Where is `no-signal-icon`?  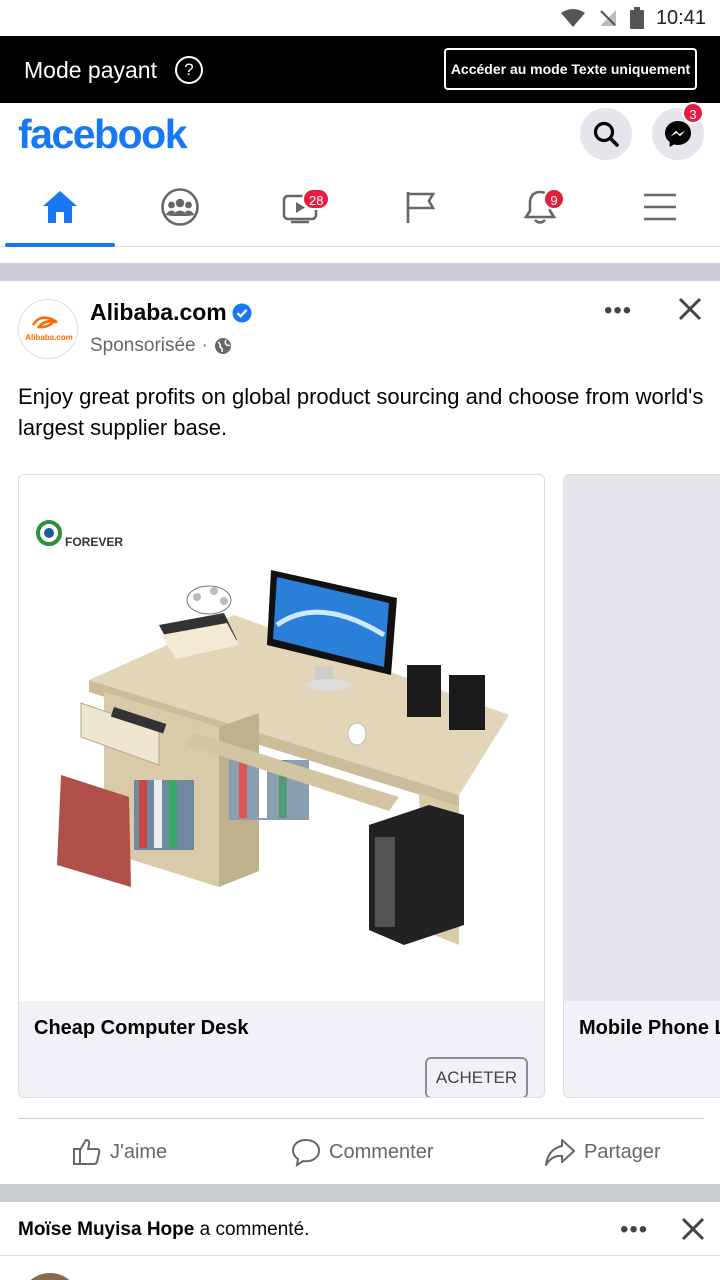 no-signal-icon is located at coordinates (607, 18).